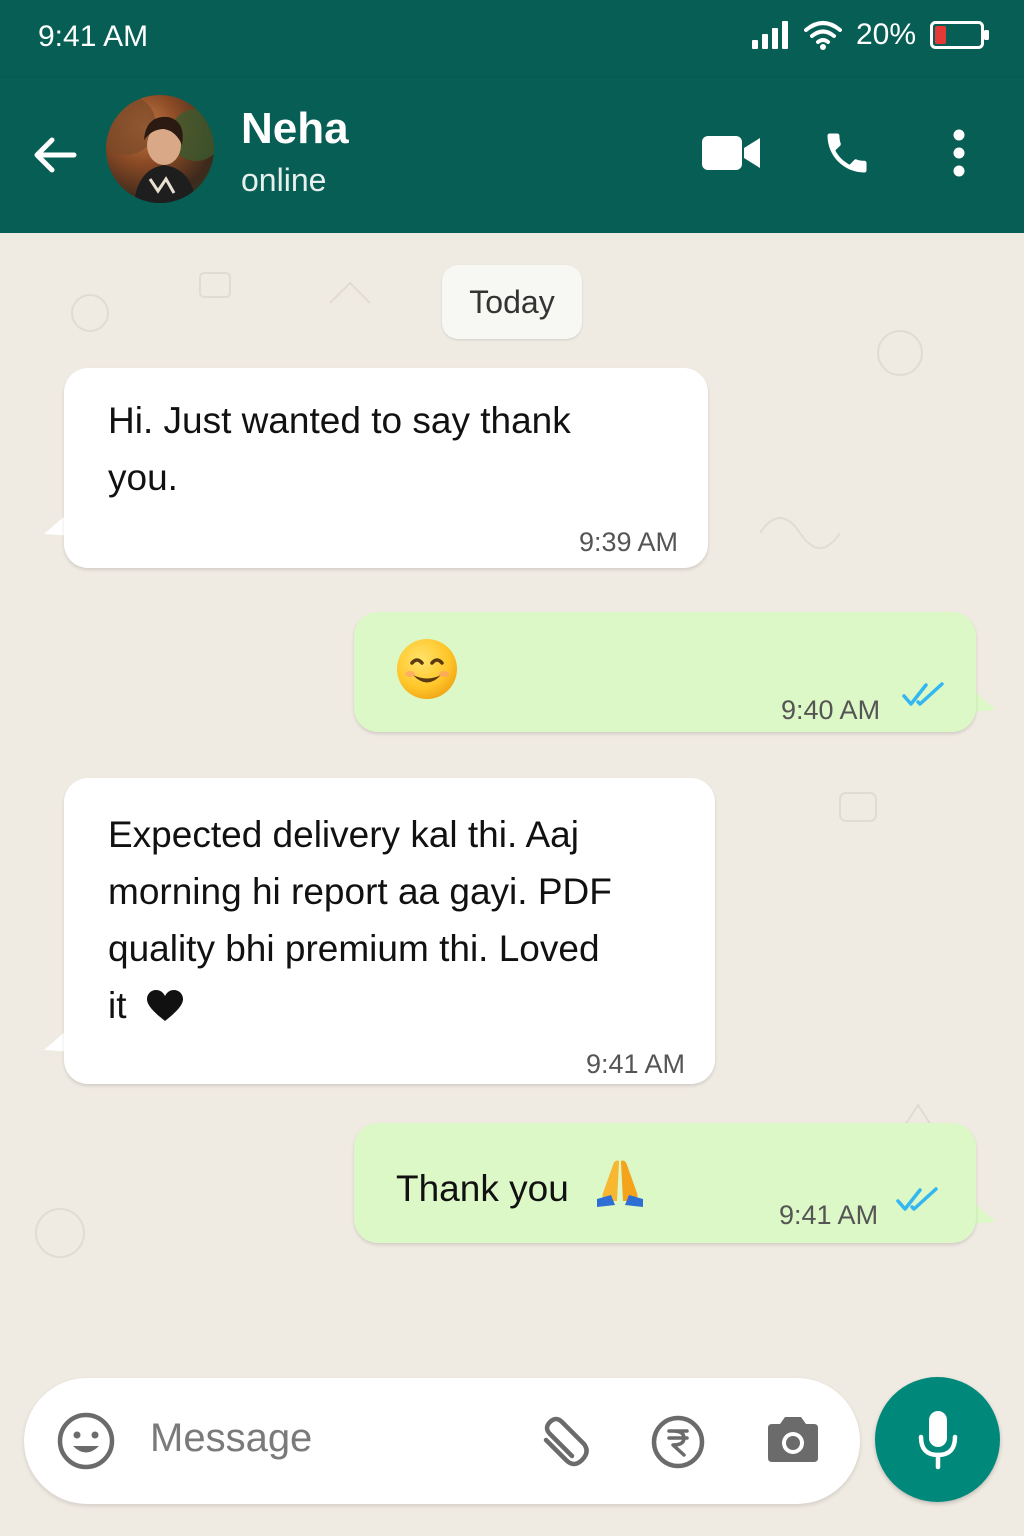 This screenshot has height=1536, width=1024. Describe the element at coordinates (360, 1005) in the screenshot. I see `message-text-line: it` at that location.